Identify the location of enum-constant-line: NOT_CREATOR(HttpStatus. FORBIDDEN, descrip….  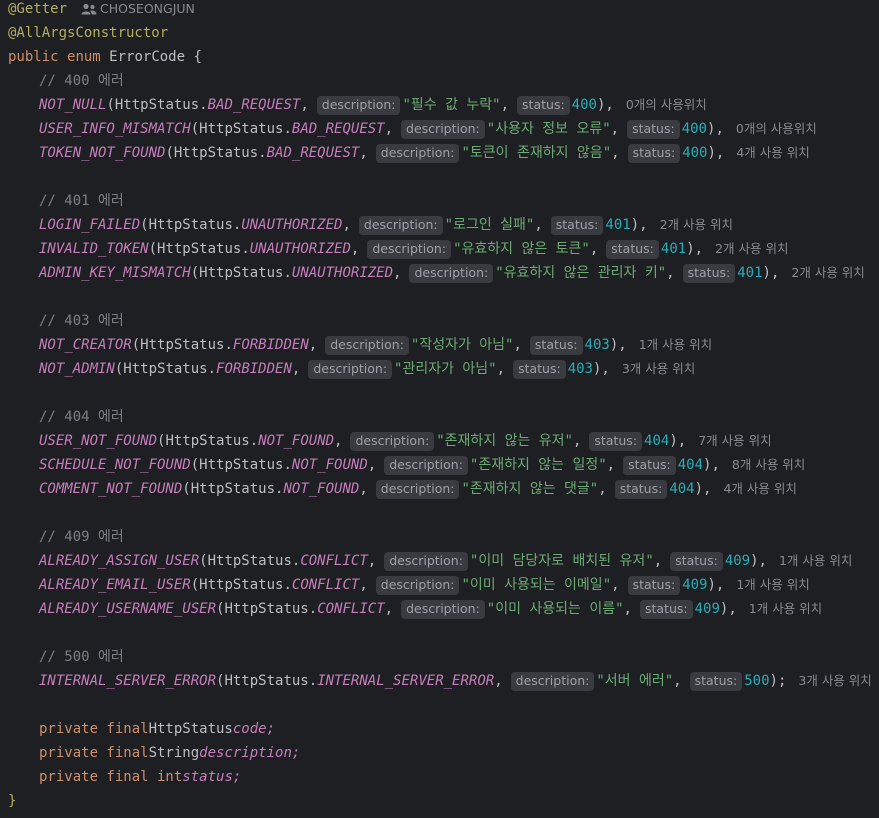
(360, 345).